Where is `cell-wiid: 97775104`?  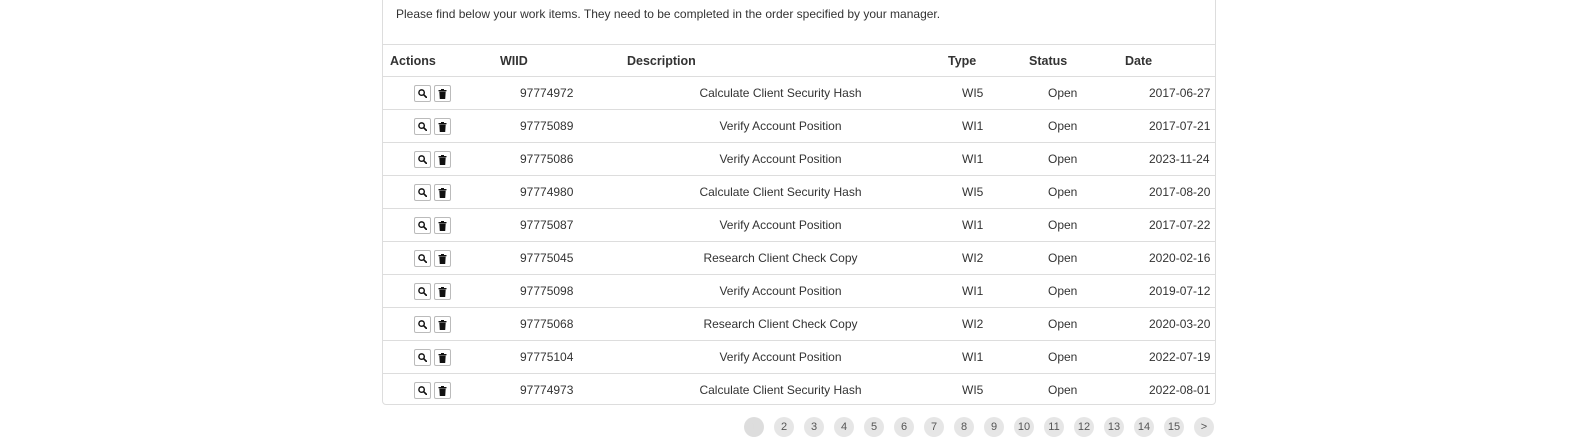
cell-wiid: 97775104 is located at coordinates (556, 357).